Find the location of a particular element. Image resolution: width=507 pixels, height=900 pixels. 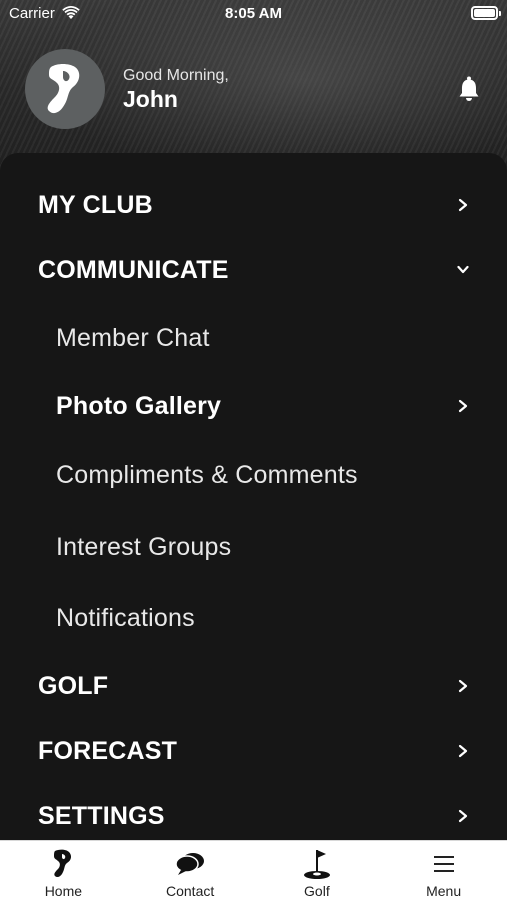

tab-golf: Golf is located at coordinates (317, 870).